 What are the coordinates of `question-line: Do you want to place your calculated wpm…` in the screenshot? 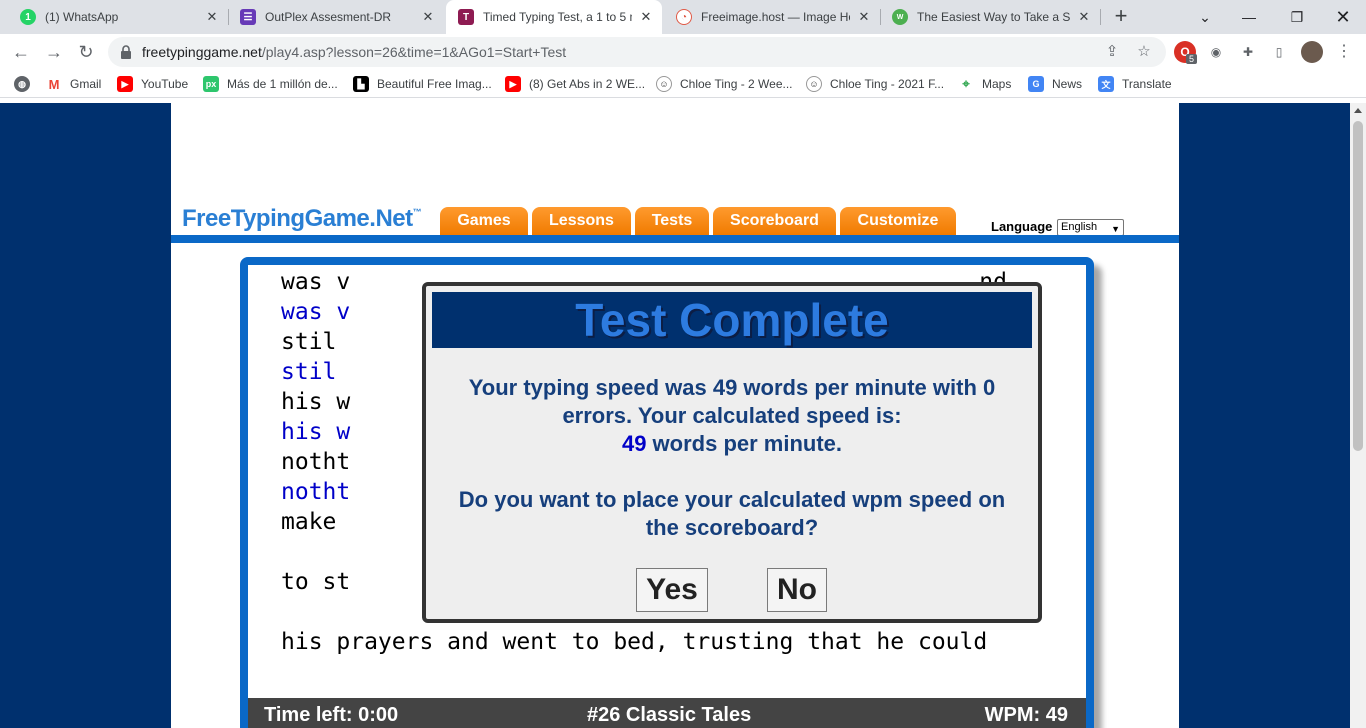 It's located at (732, 499).